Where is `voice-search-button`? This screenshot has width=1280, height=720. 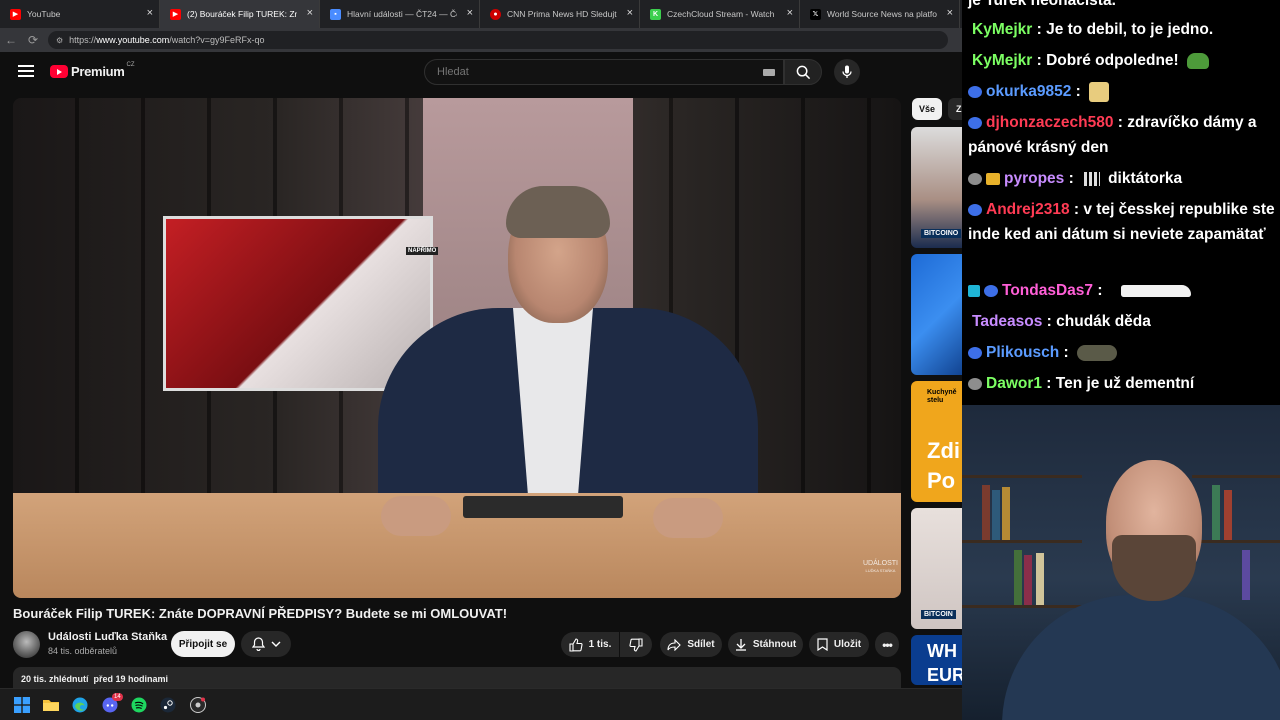 voice-search-button is located at coordinates (847, 72).